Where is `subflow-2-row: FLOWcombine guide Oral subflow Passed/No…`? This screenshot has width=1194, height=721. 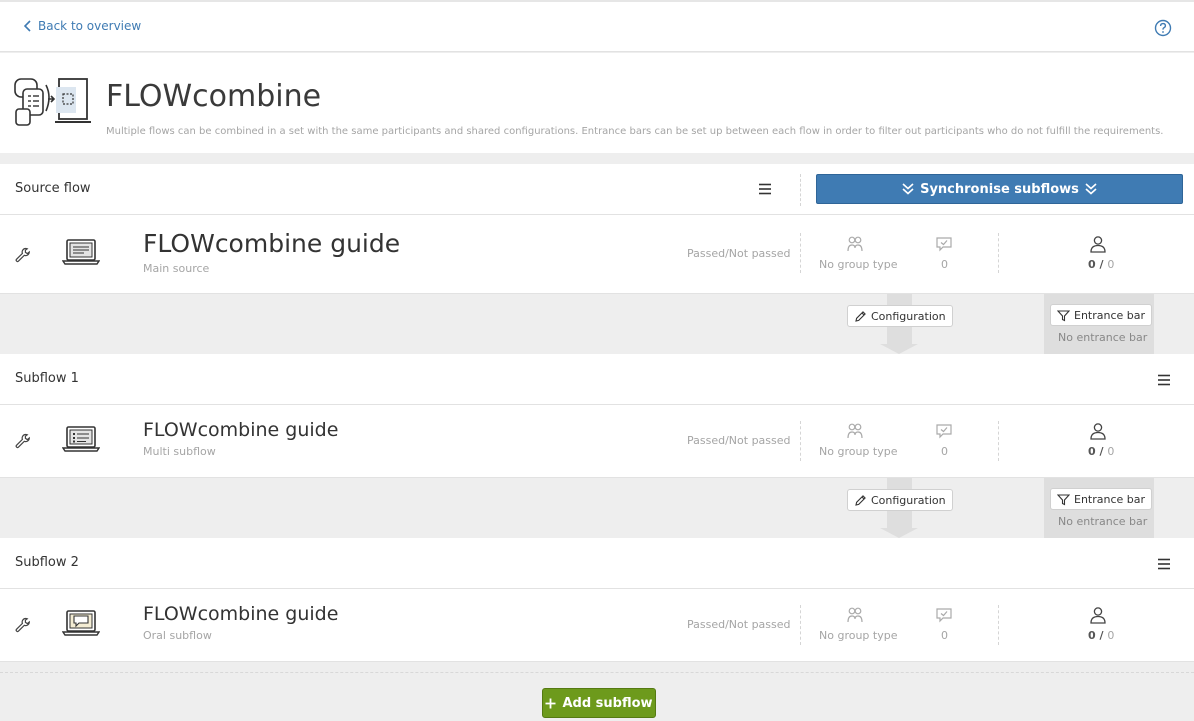
subflow-2-row: FLOWcombine guide Oral subflow Passed/No… is located at coordinates (597, 625).